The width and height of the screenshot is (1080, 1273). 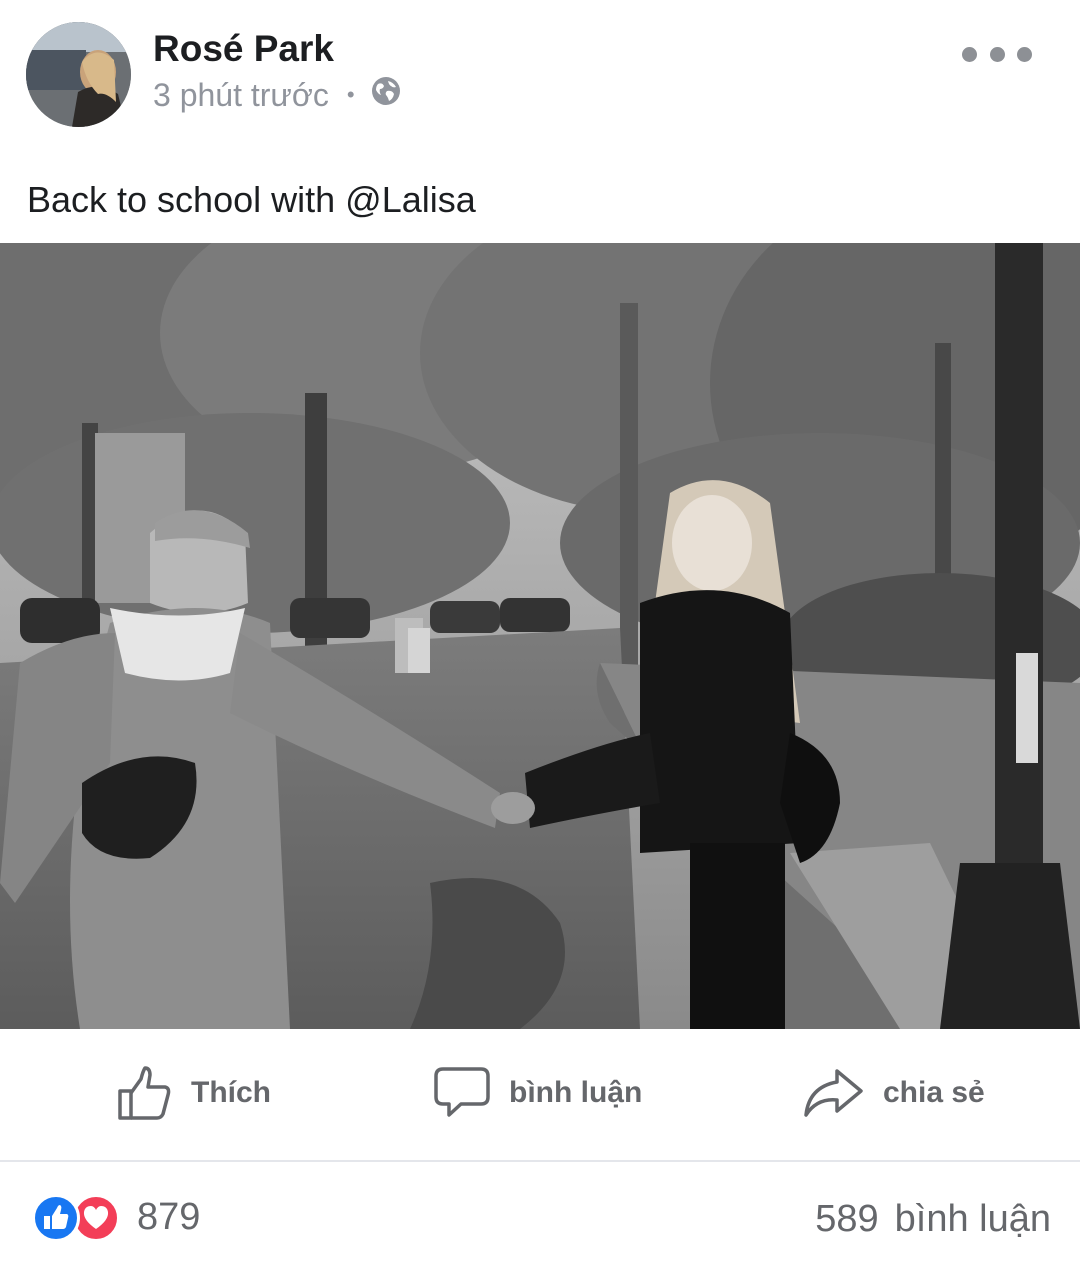 I want to click on comment-label: bình luận, so click(x=576, y=1092).